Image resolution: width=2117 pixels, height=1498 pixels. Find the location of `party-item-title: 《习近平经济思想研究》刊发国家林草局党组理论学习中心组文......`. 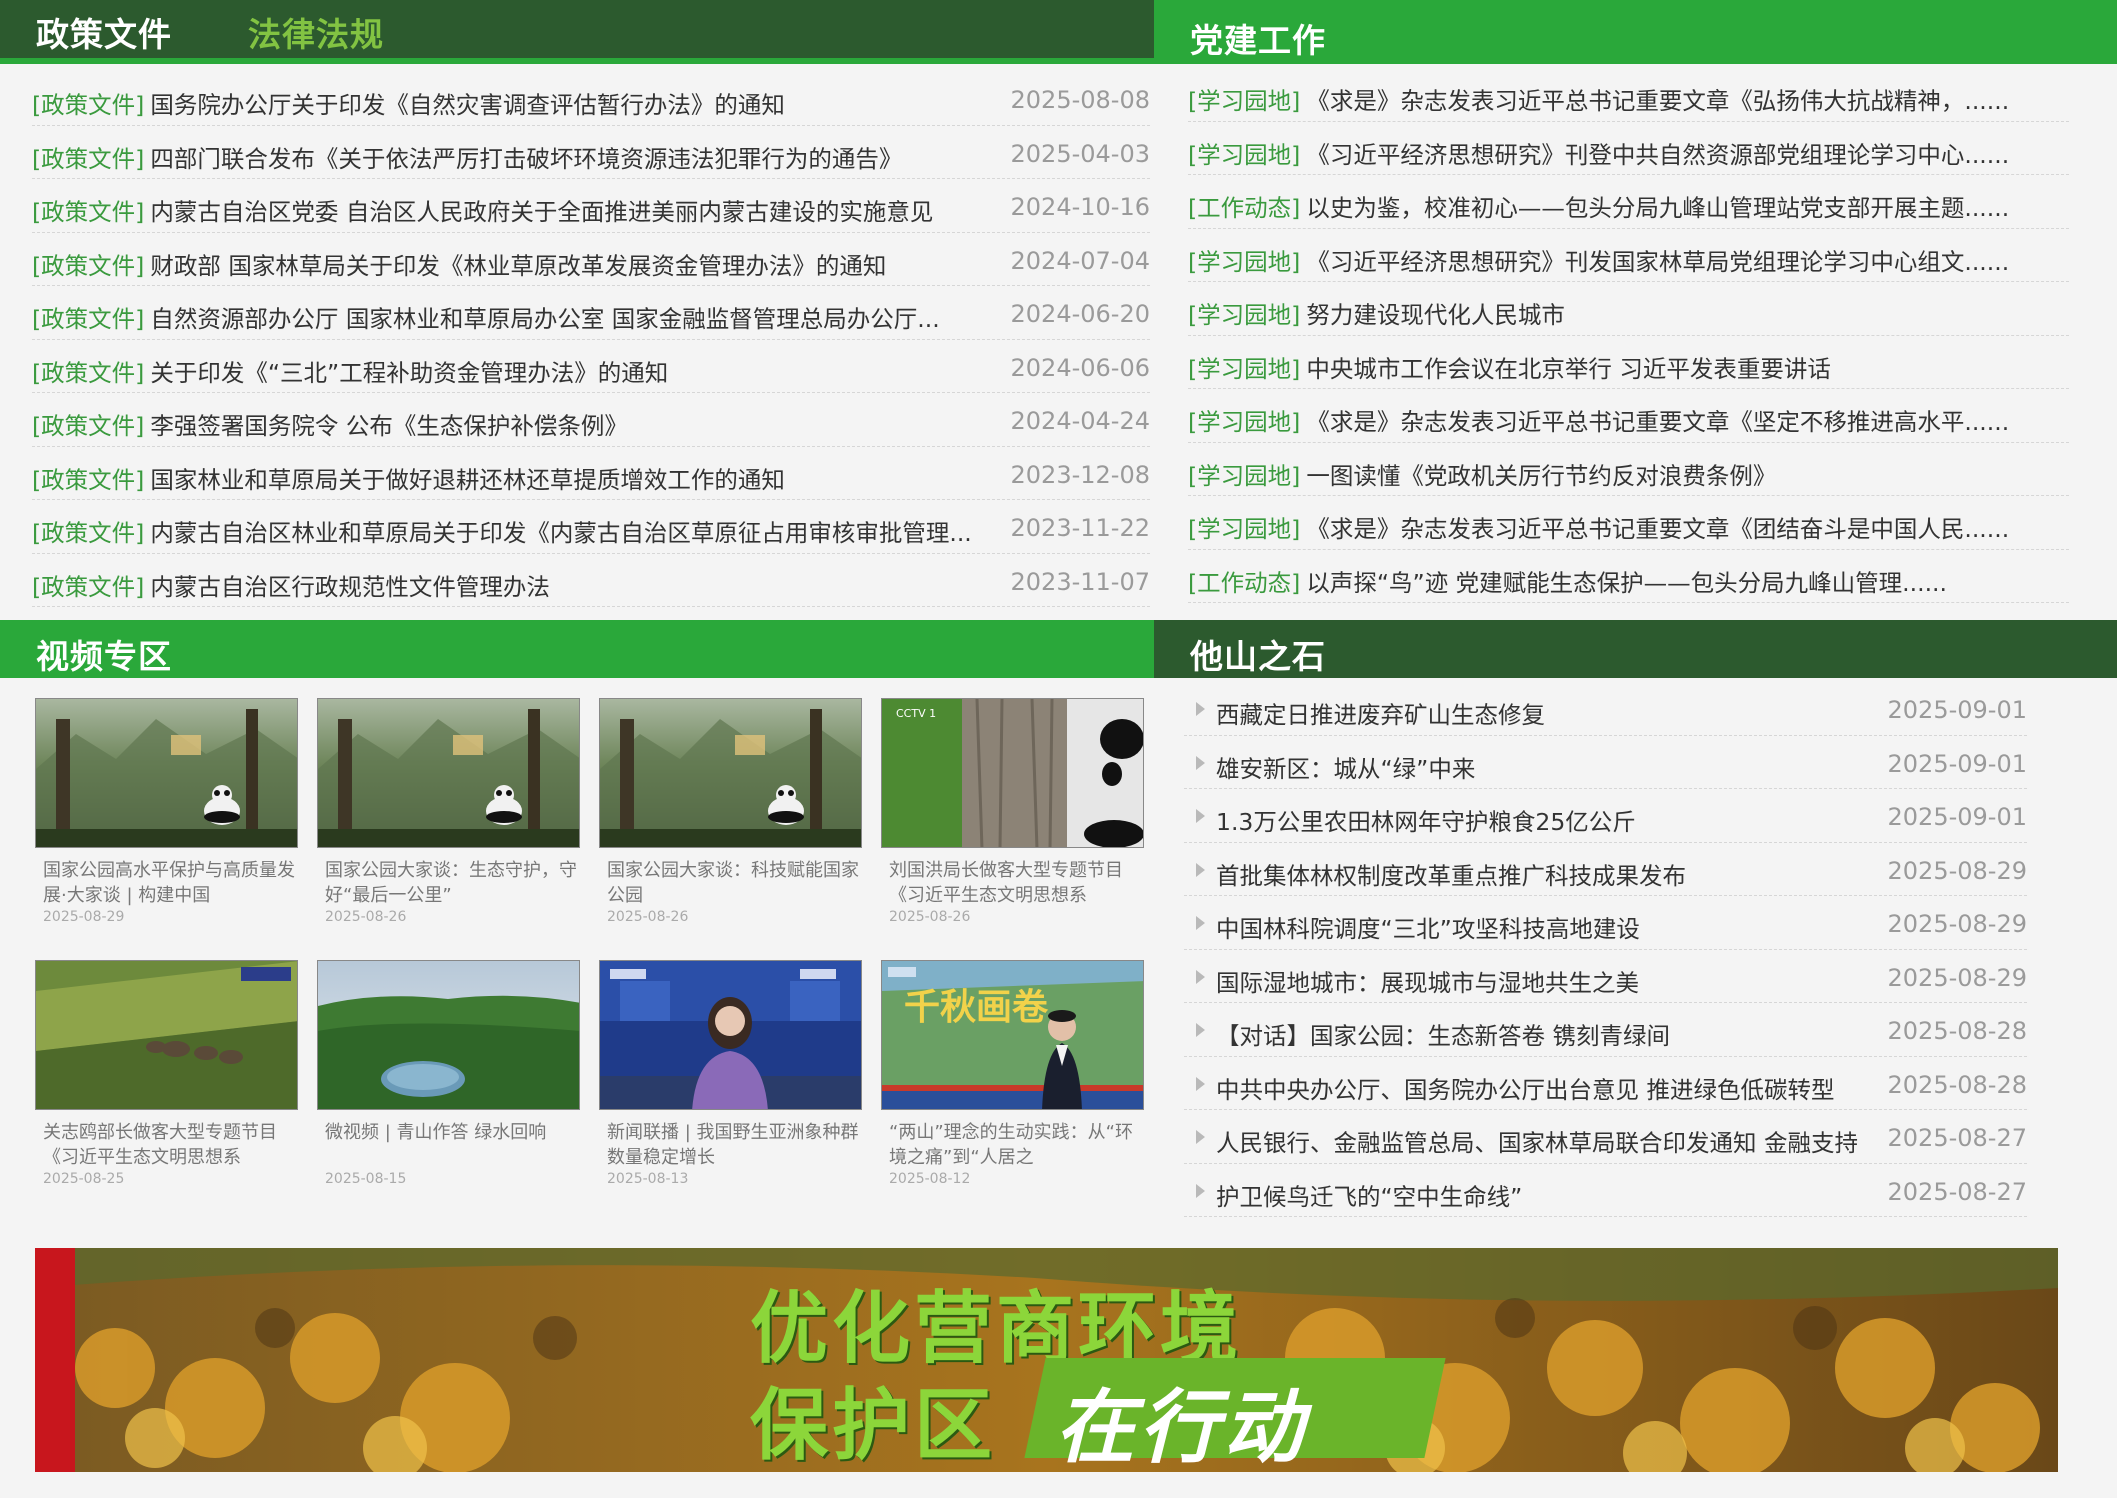

party-item-title: 《习近平经济思想研究》刊发国家林草局党组理论学习中心组文...... is located at coordinates (1657, 262).